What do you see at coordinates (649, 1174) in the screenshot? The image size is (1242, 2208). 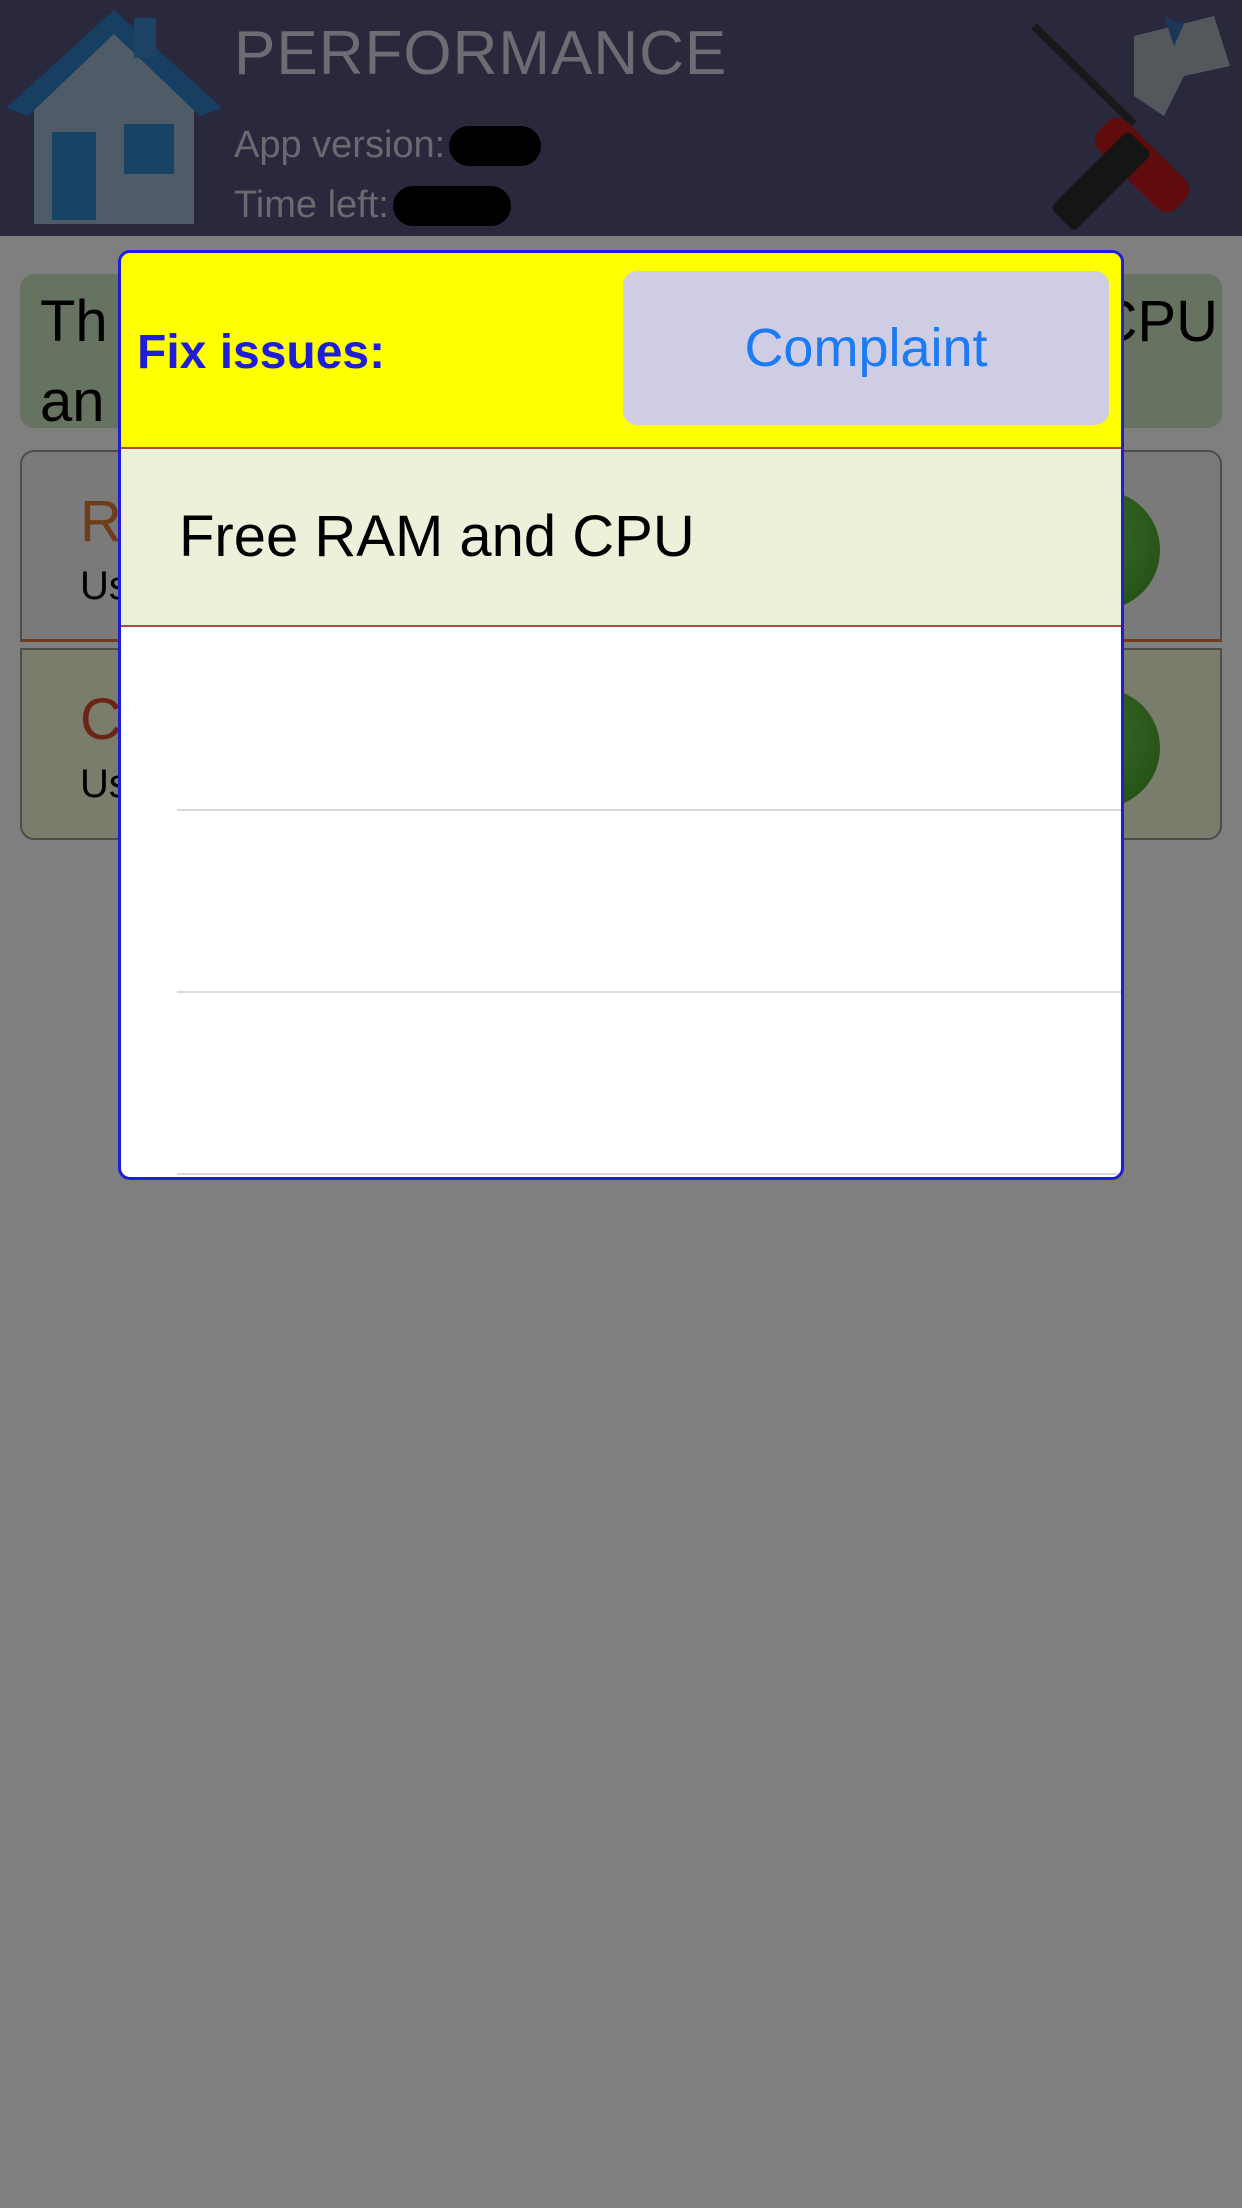 I see `row-separator` at bounding box center [649, 1174].